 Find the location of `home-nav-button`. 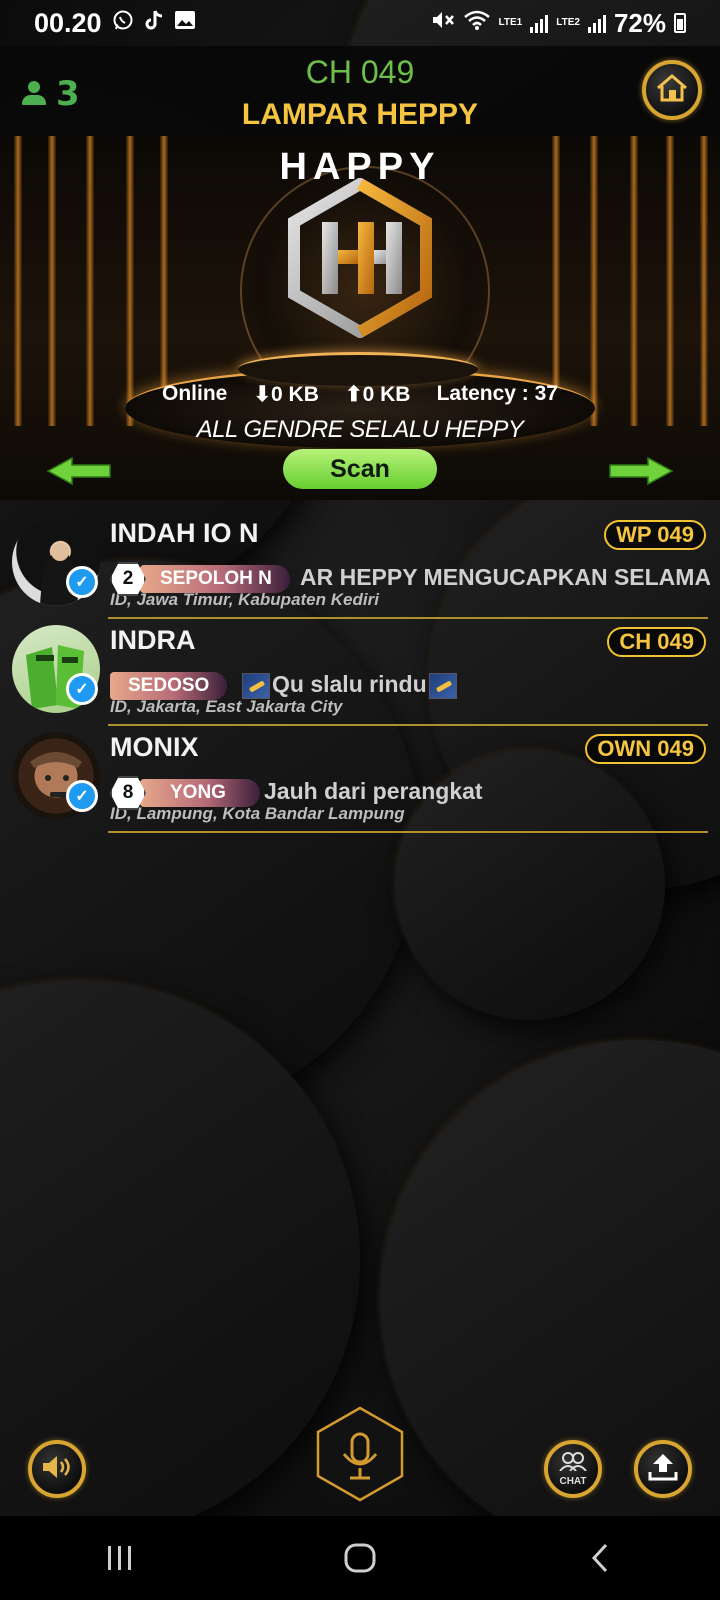

home-nav-button is located at coordinates (360, 1558).